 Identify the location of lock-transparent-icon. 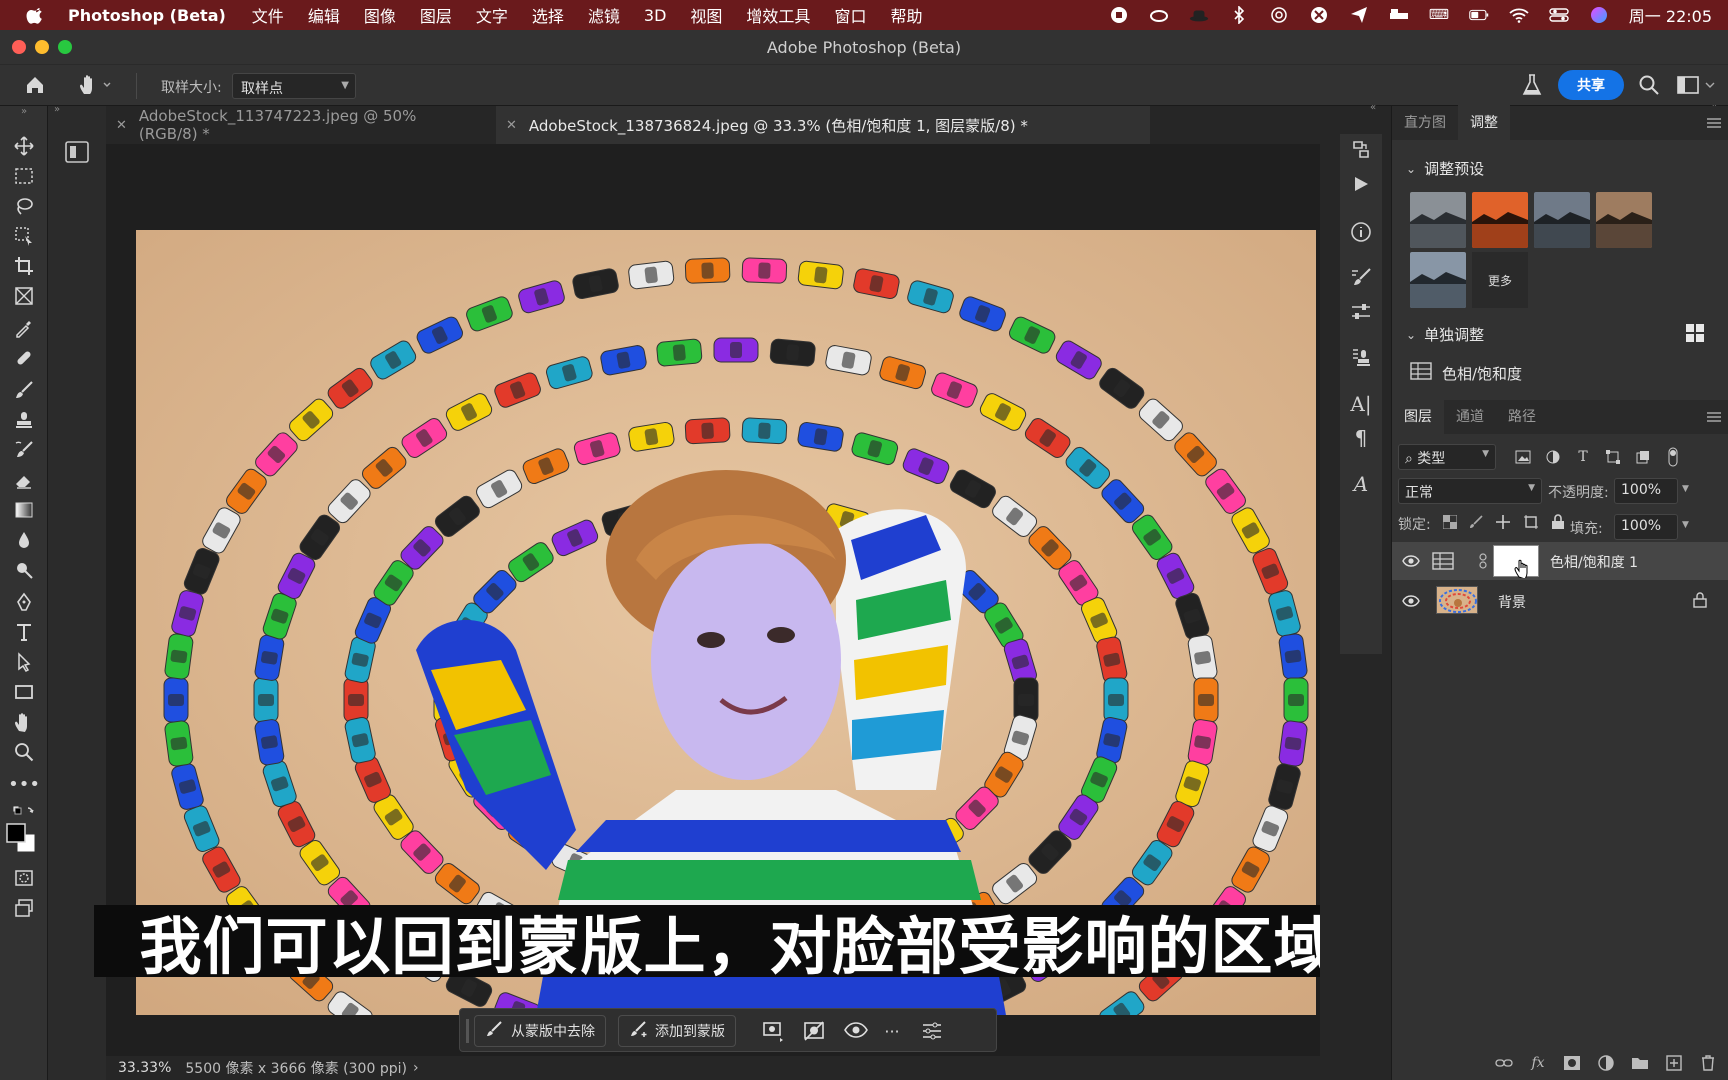
(1450, 523).